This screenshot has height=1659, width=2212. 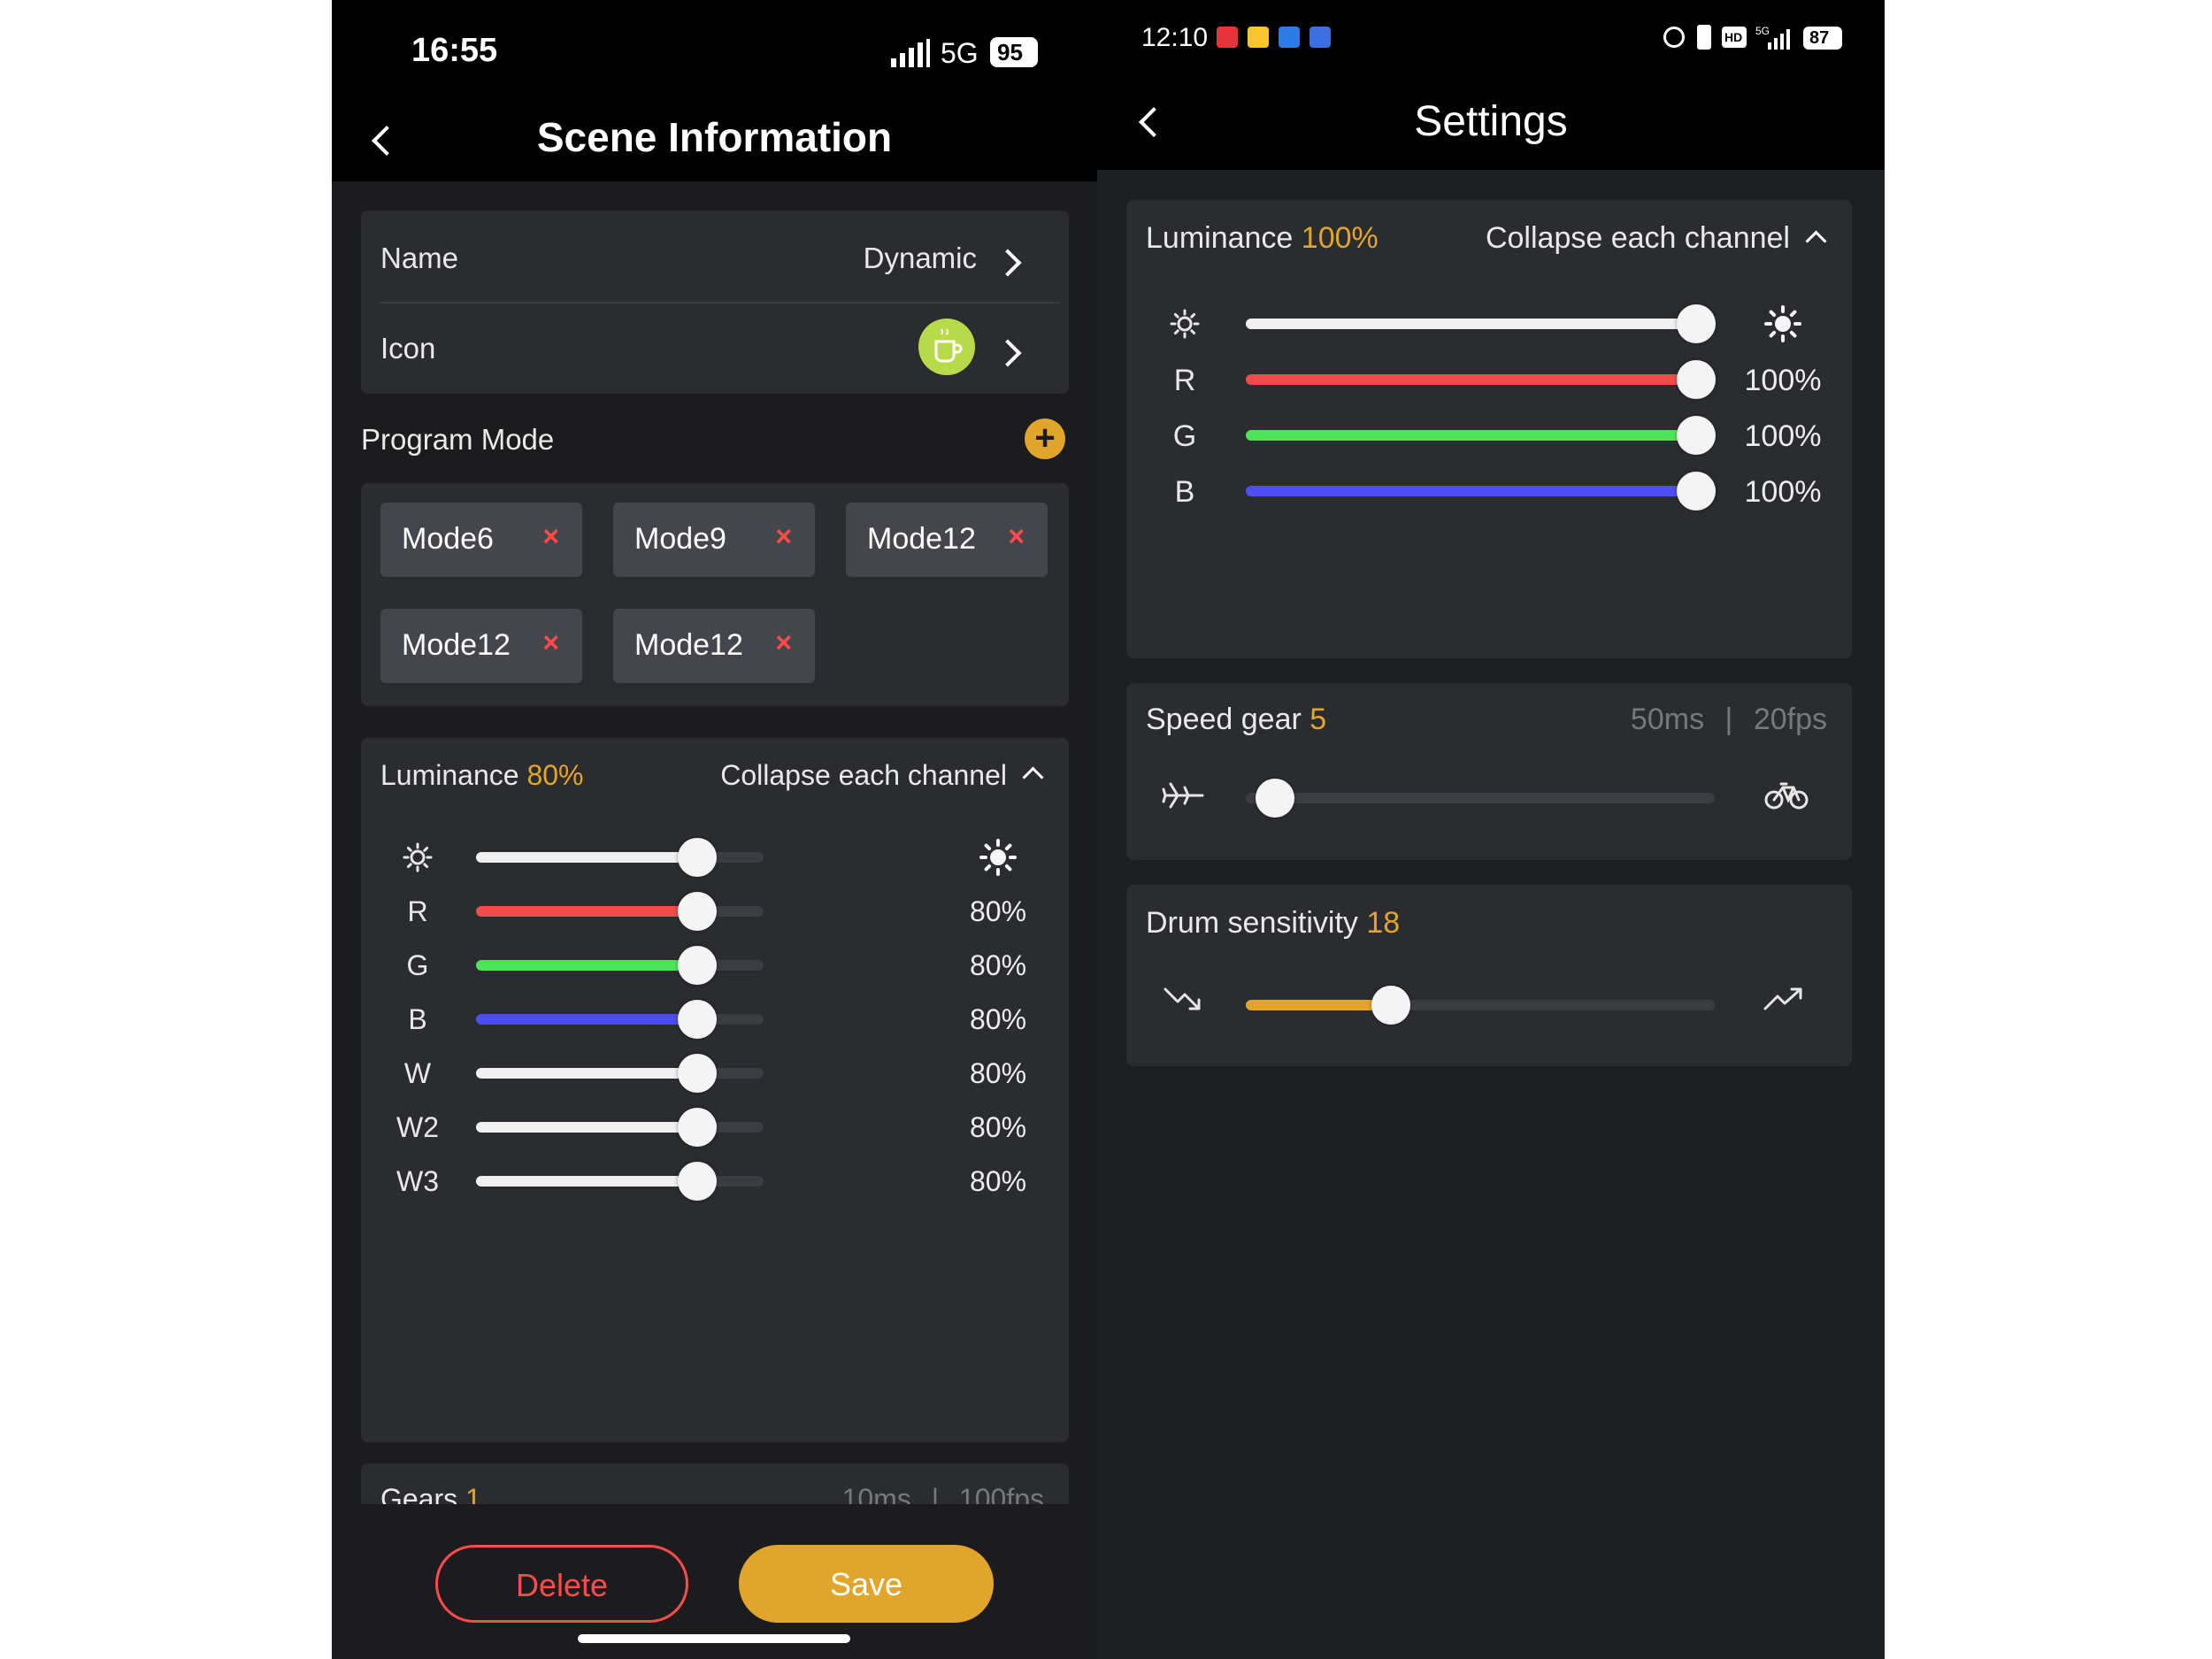 What do you see at coordinates (1183, 999) in the screenshot?
I see `trend-down-icon` at bounding box center [1183, 999].